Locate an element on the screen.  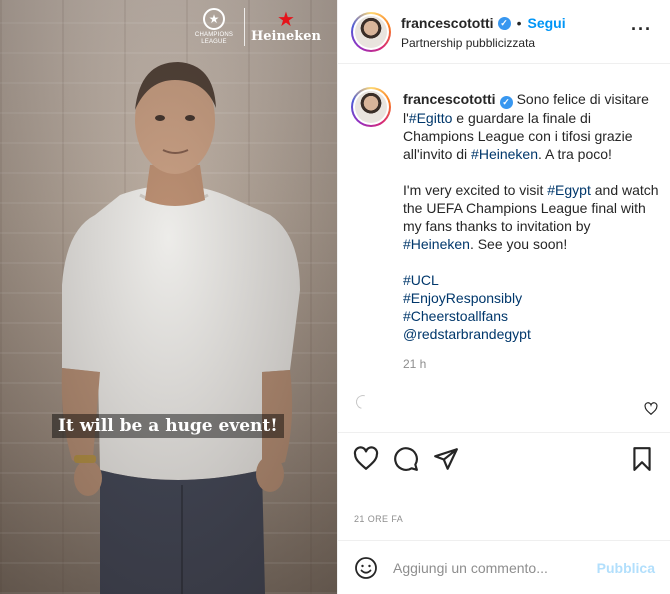
ucl-starball-icon: ★ is located at coordinates (214, 19).